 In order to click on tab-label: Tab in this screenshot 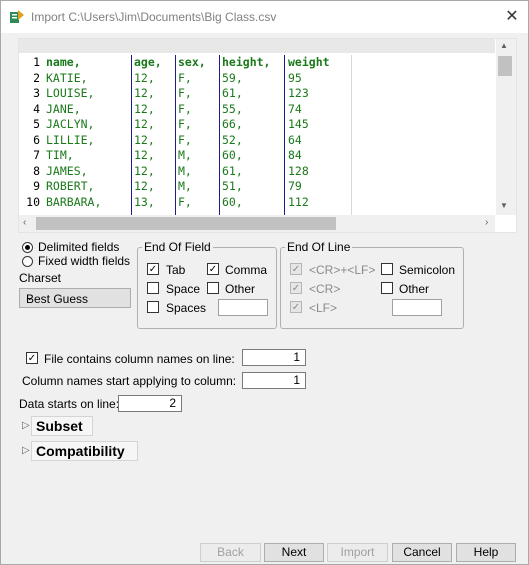, I will do `click(176, 270)`.